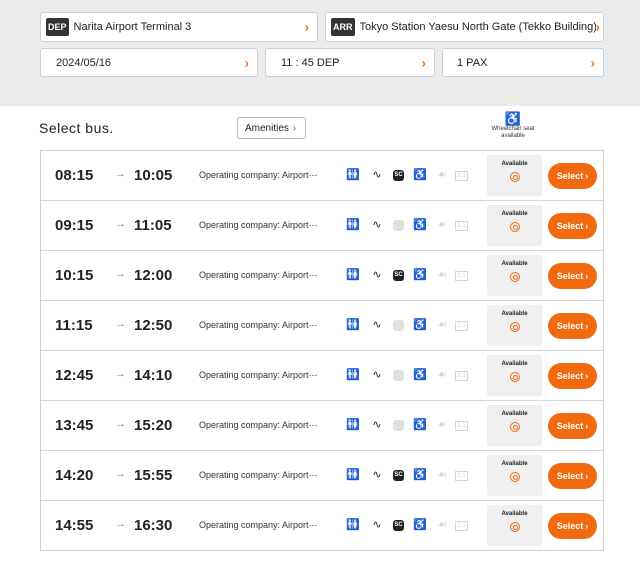 This screenshot has width=640, height=564. Describe the element at coordinates (74, 275) in the screenshot. I see `departure-time: 10:15` at that location.